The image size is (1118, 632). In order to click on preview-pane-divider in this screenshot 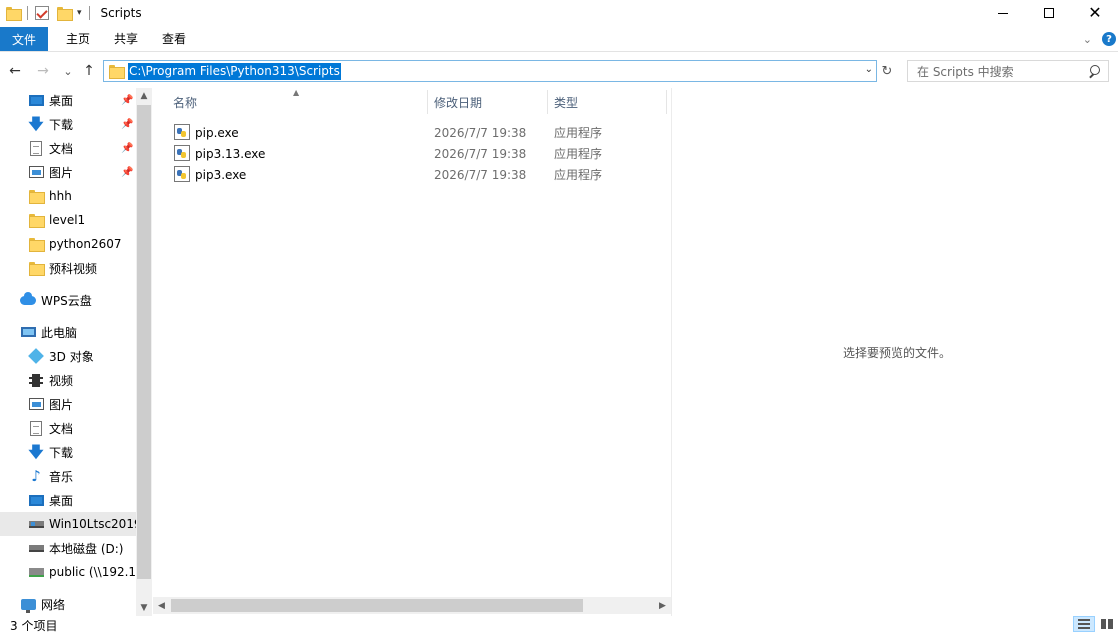, I will do `click(671, 352)`.